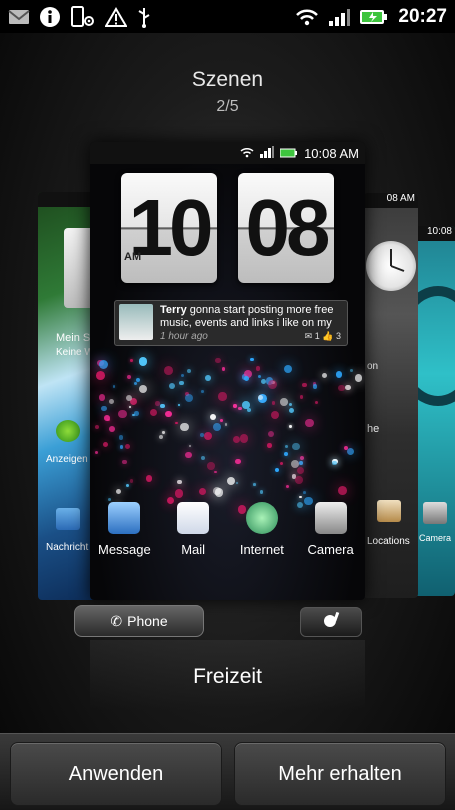  What do you see at coordinates (67, 459) in the screenshot?
I see `scene-label: Anzeigen` at bounding box center [67, 459].